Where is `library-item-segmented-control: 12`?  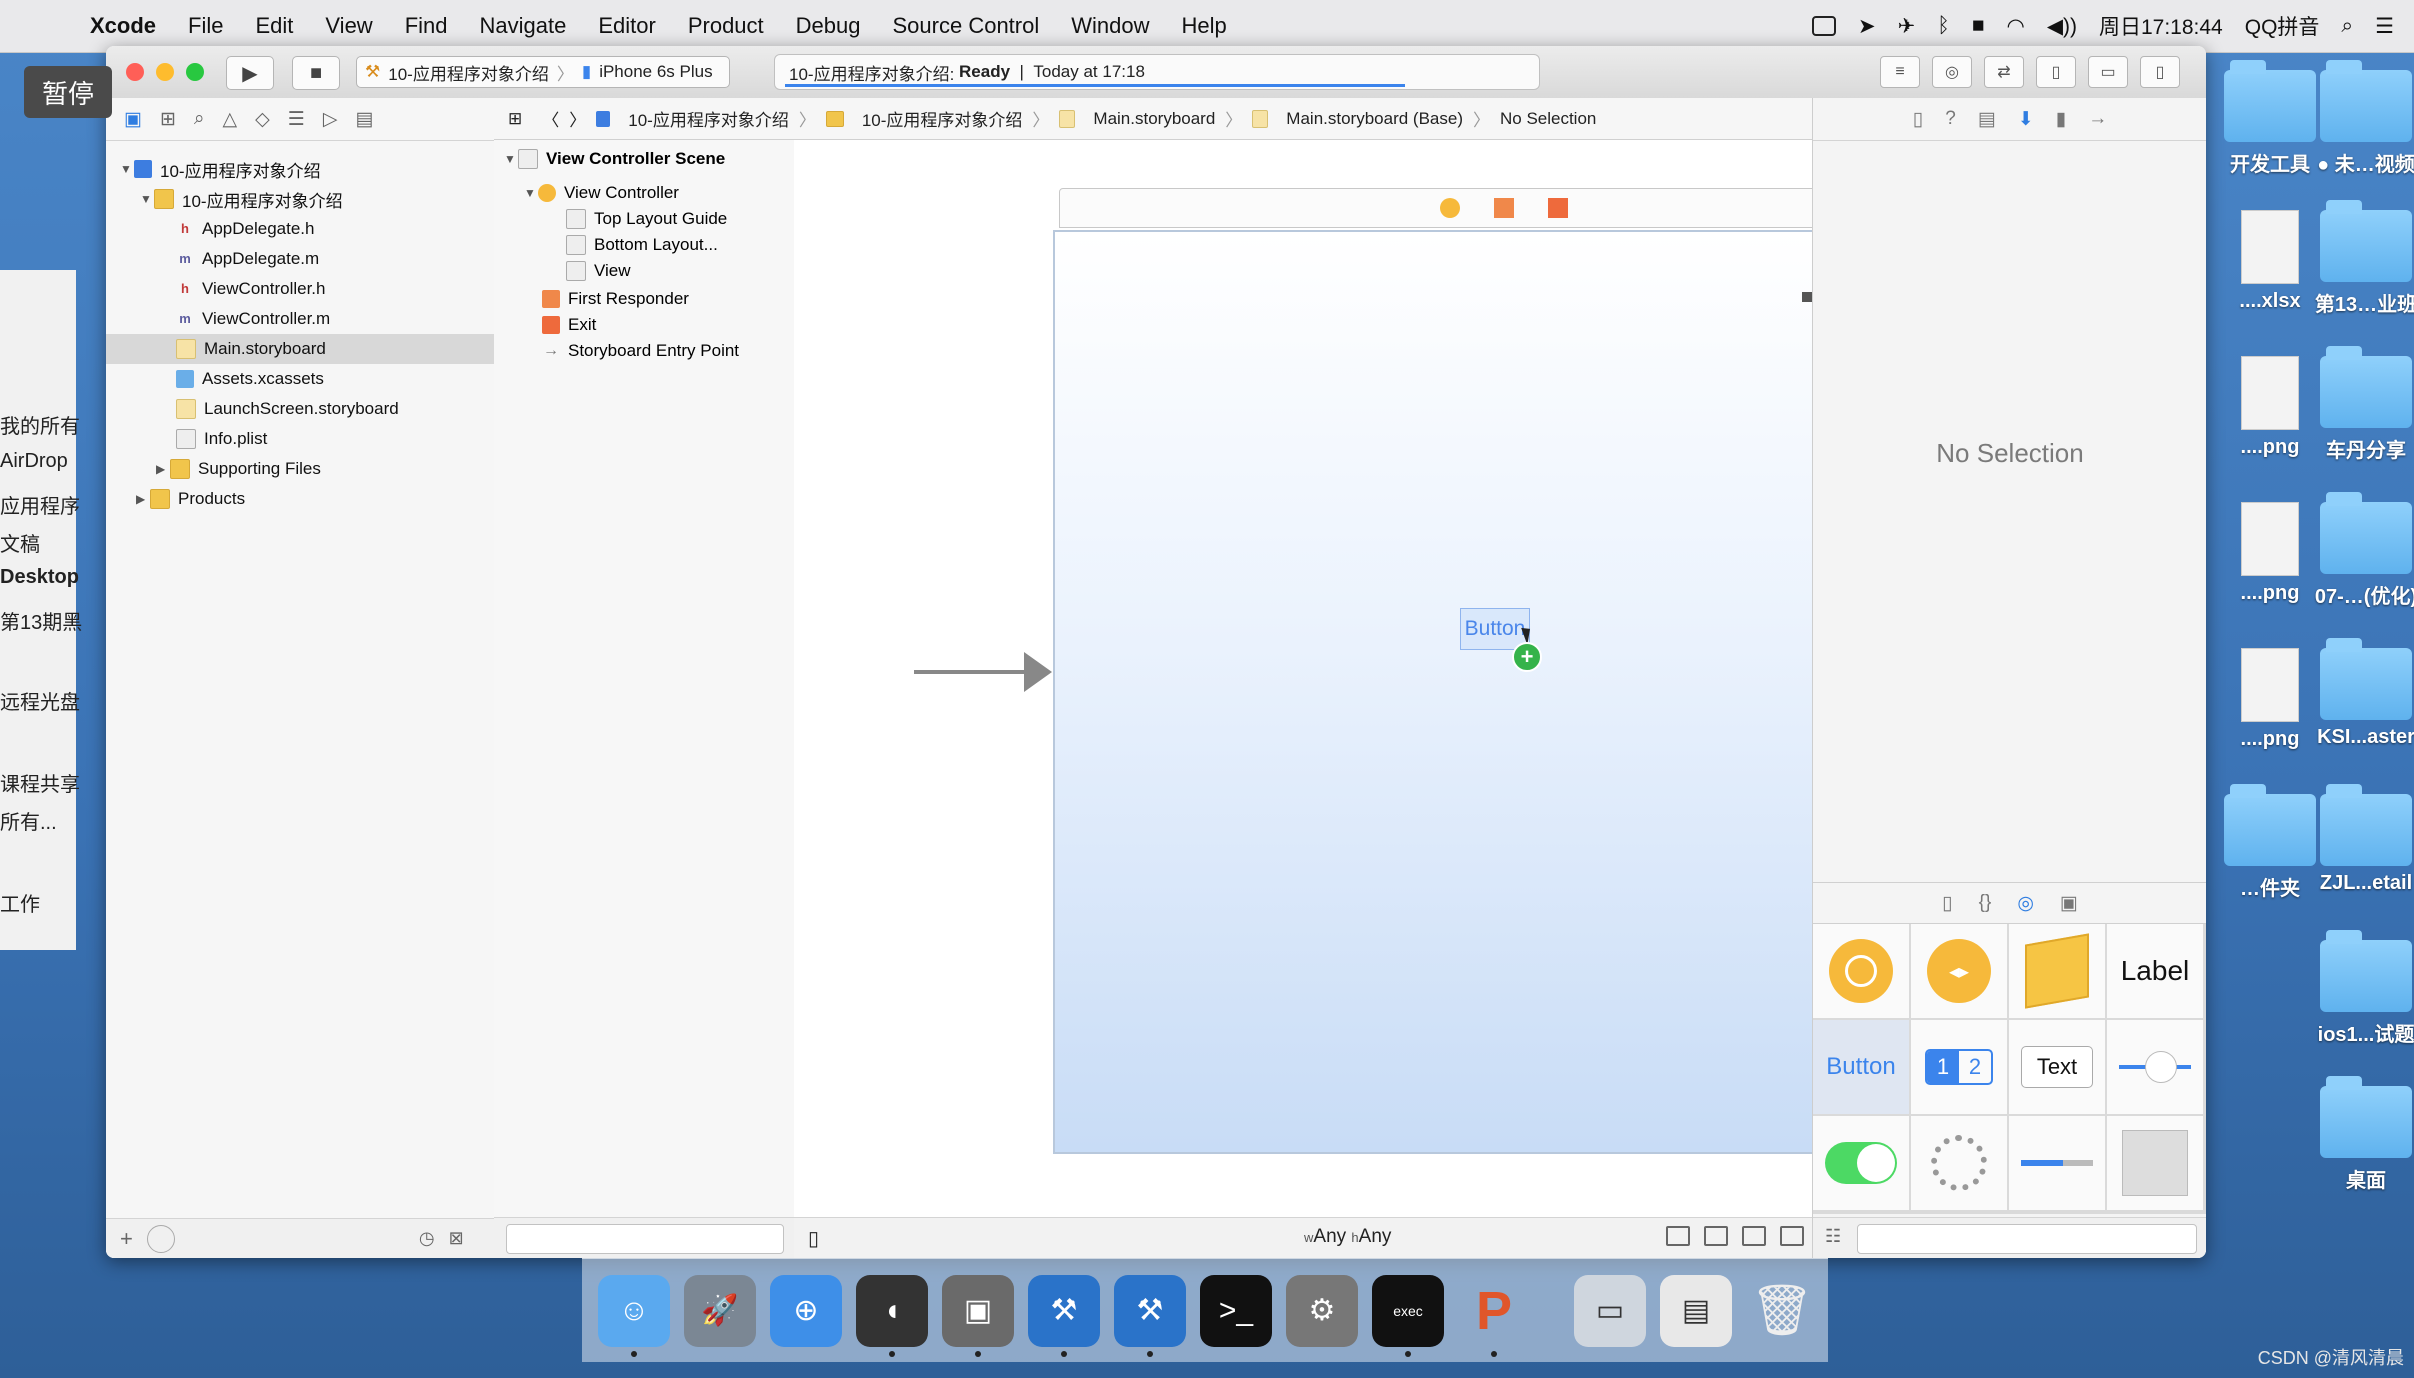 library-item-segmented-control: 12 is located at coordinates (1959, 1067).